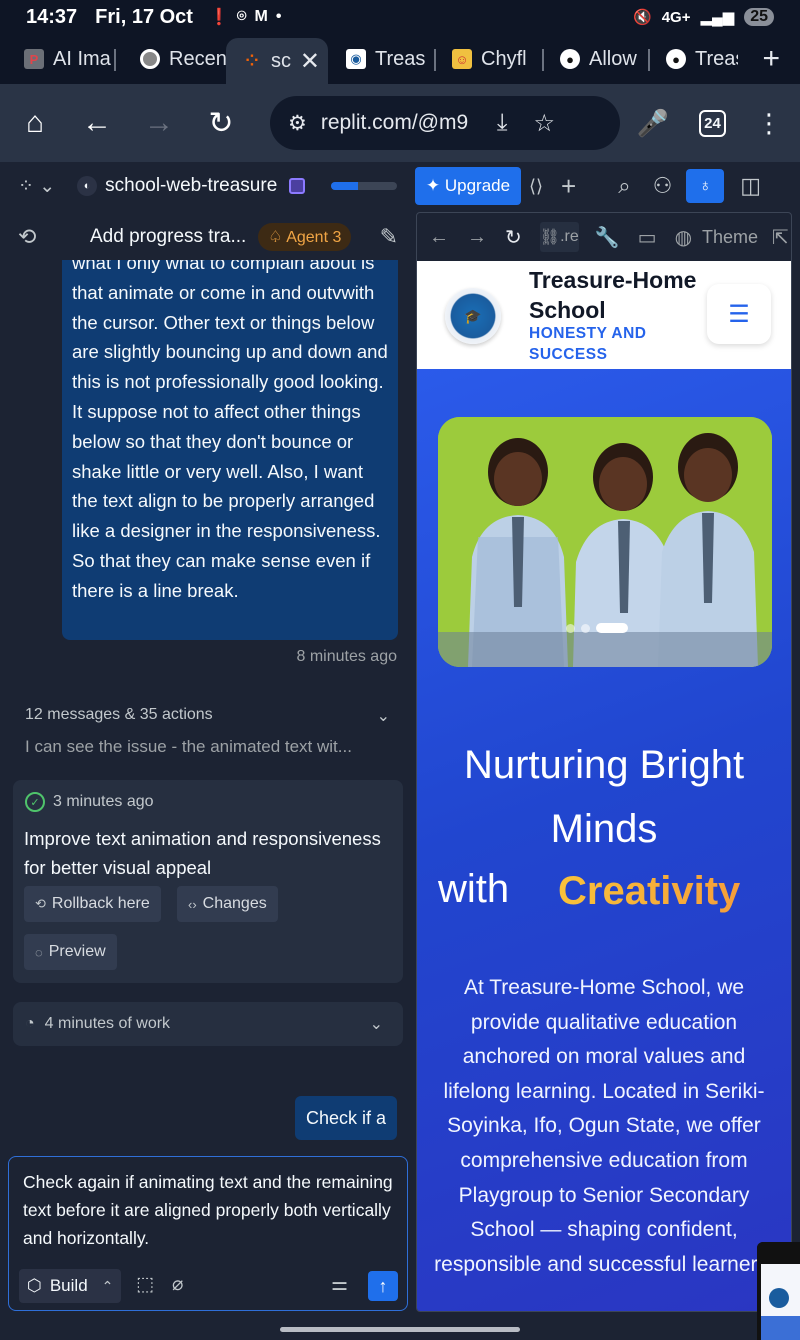 The height and width of the screenshot is (1340, 800). I want to click on close-tab-icon: ✕, so click(310, 61).